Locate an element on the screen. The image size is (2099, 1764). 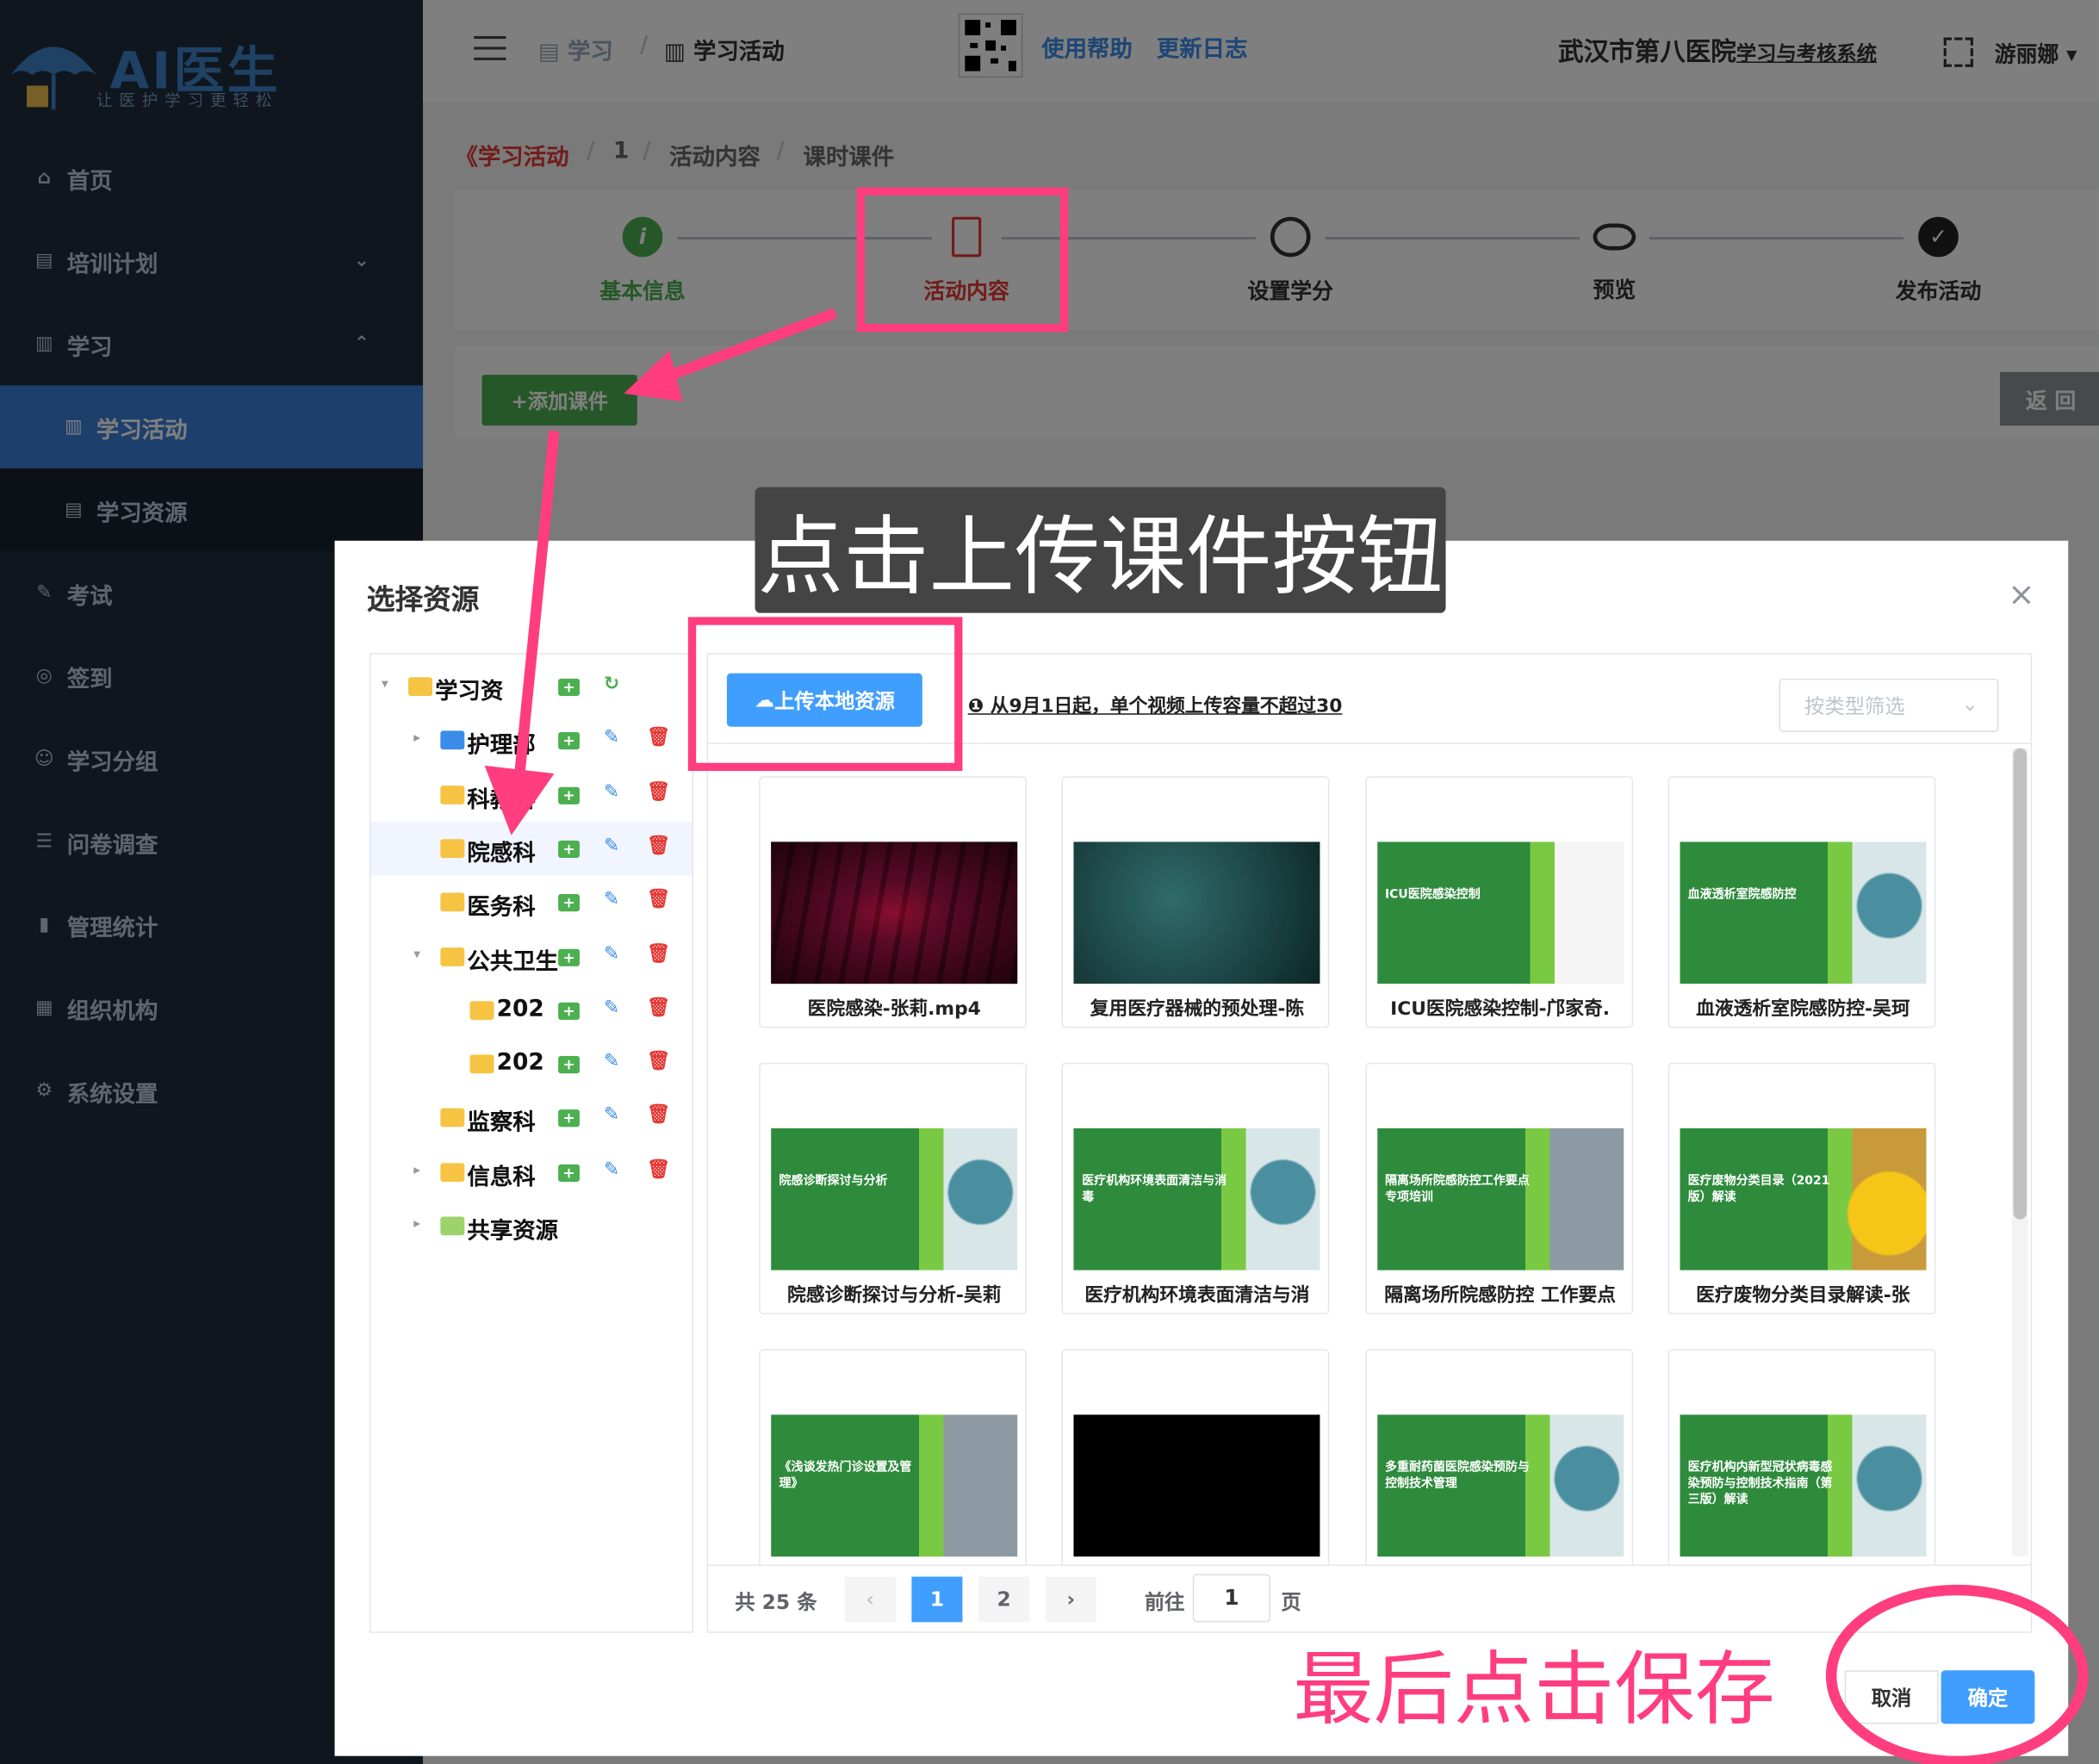
annotation-caption-save: 最后点击保存 is located at coordinates (1534, 1690).